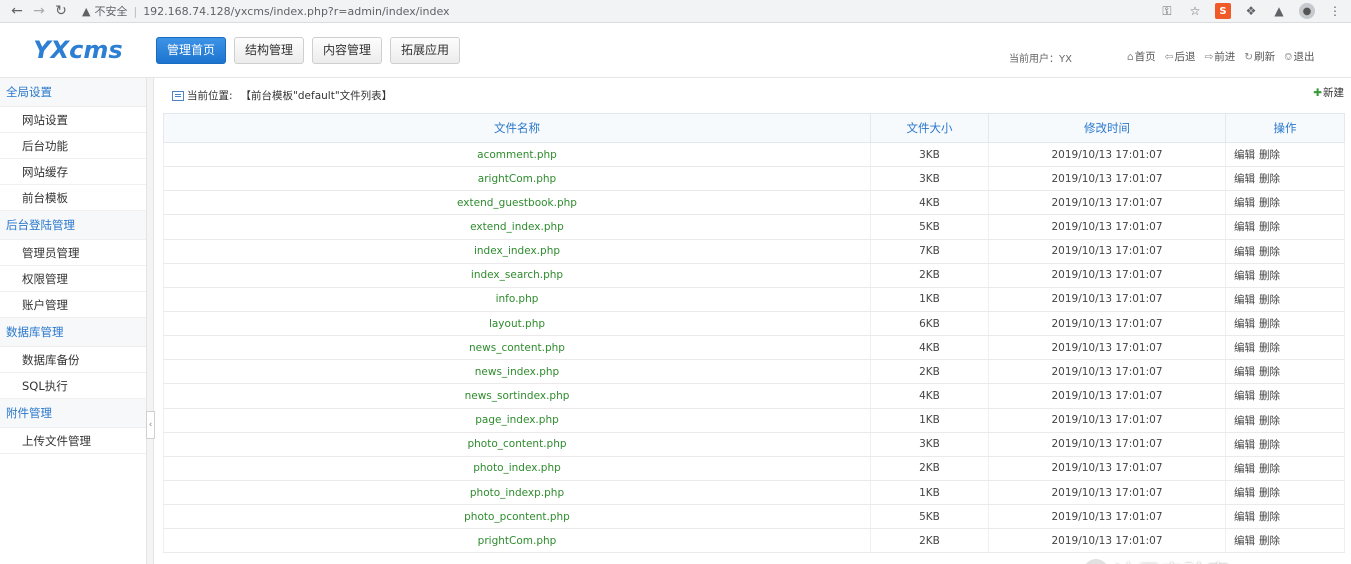 The image size is (1351, 564). Describe the element at coordinates (1130, 57) in the screenshot. I see `home-icon: ⌂` at that location.